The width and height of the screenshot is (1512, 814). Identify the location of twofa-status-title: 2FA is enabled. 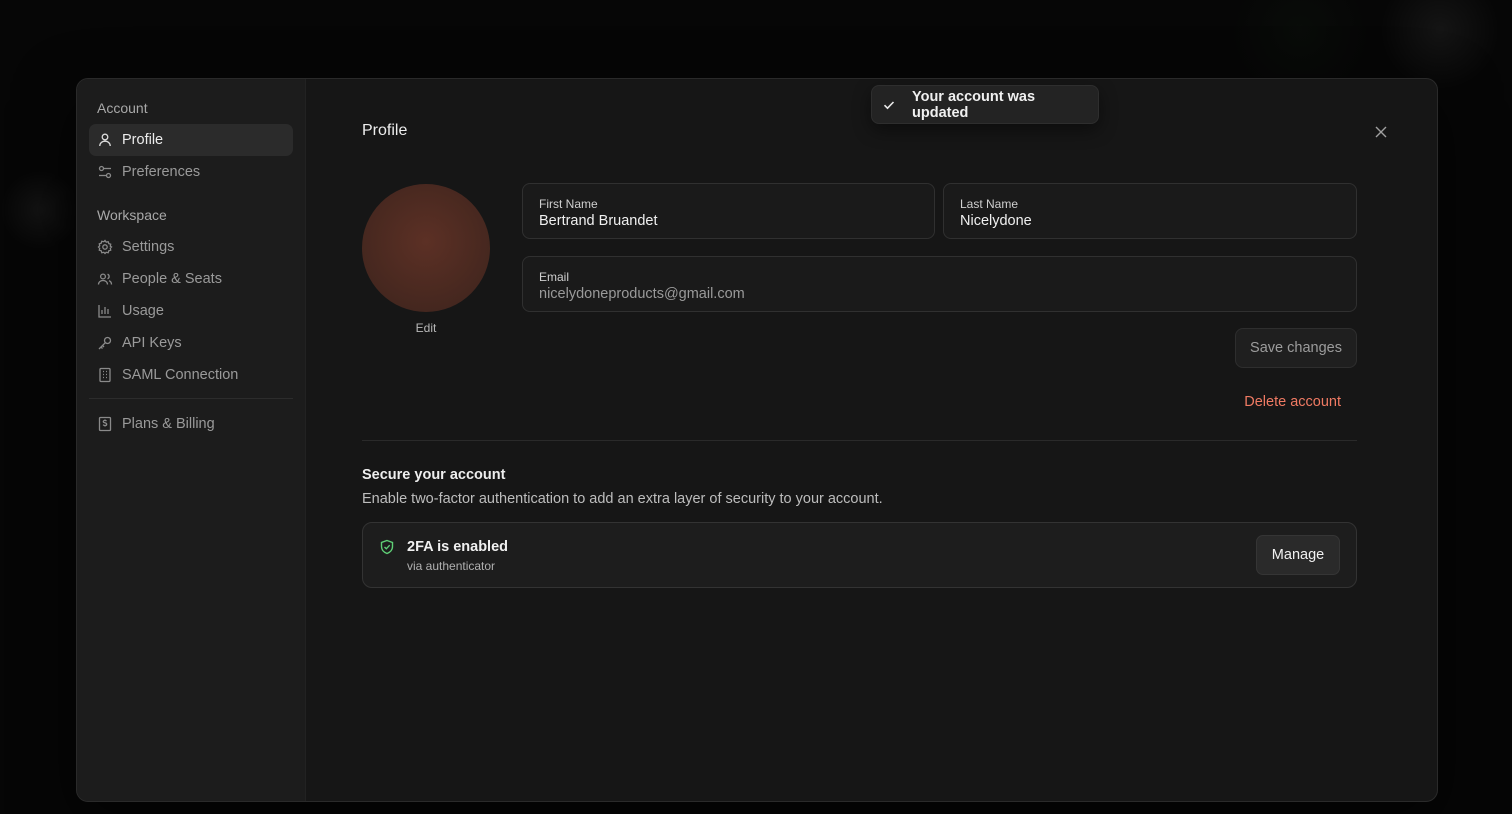
(457, 547).